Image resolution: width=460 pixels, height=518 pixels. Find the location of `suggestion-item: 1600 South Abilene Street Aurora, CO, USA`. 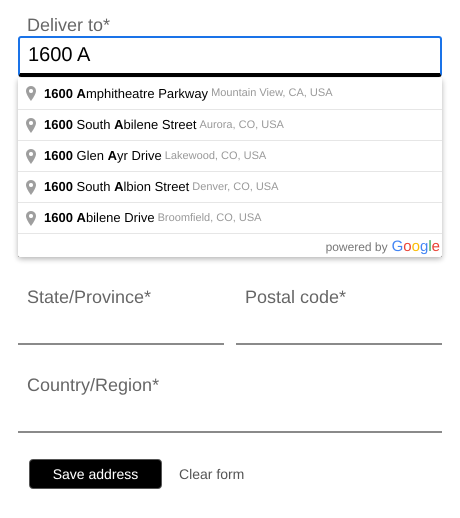

suggestion-item: 1600 South Abilene Street Aurora, CO, USA is located at coordinates (230, 124).